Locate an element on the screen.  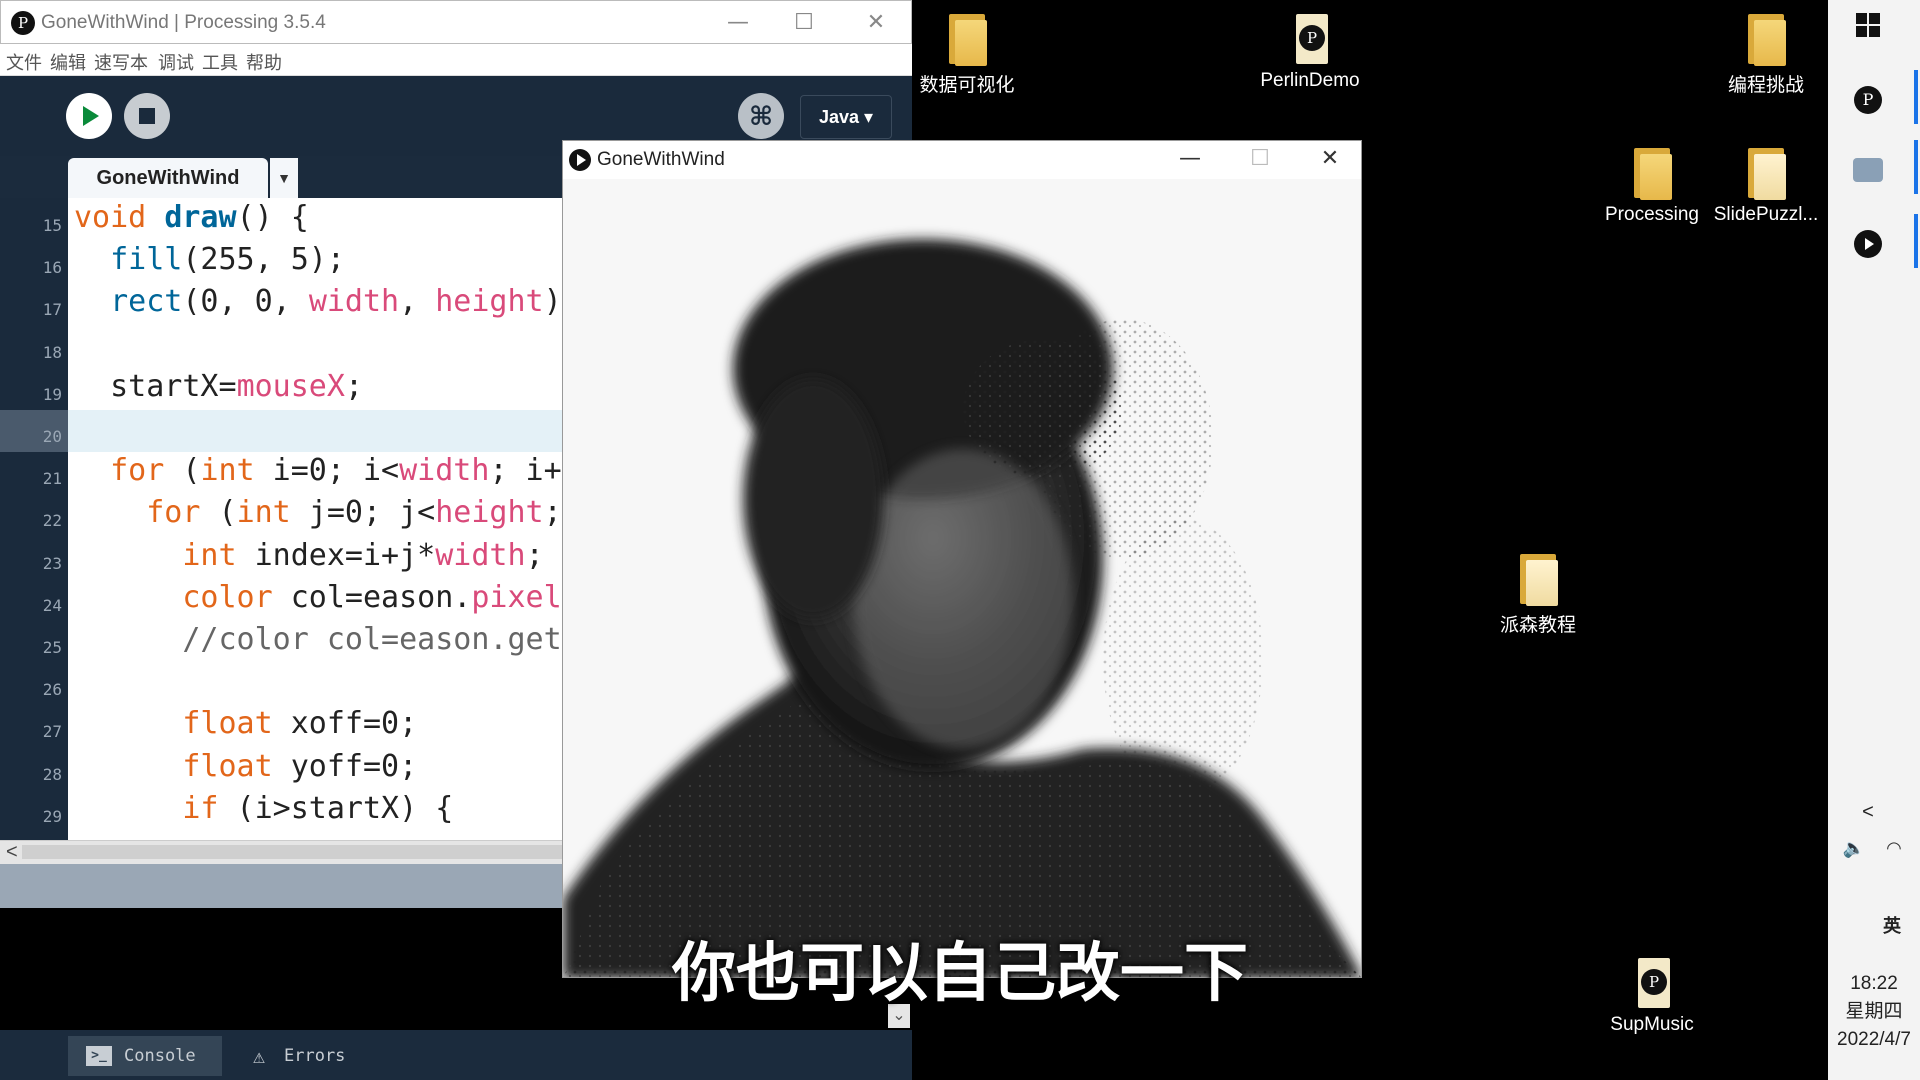
taskbar-clock: 18:22 星期四 2022/4/7 is located at coordinates (1874, 1012).